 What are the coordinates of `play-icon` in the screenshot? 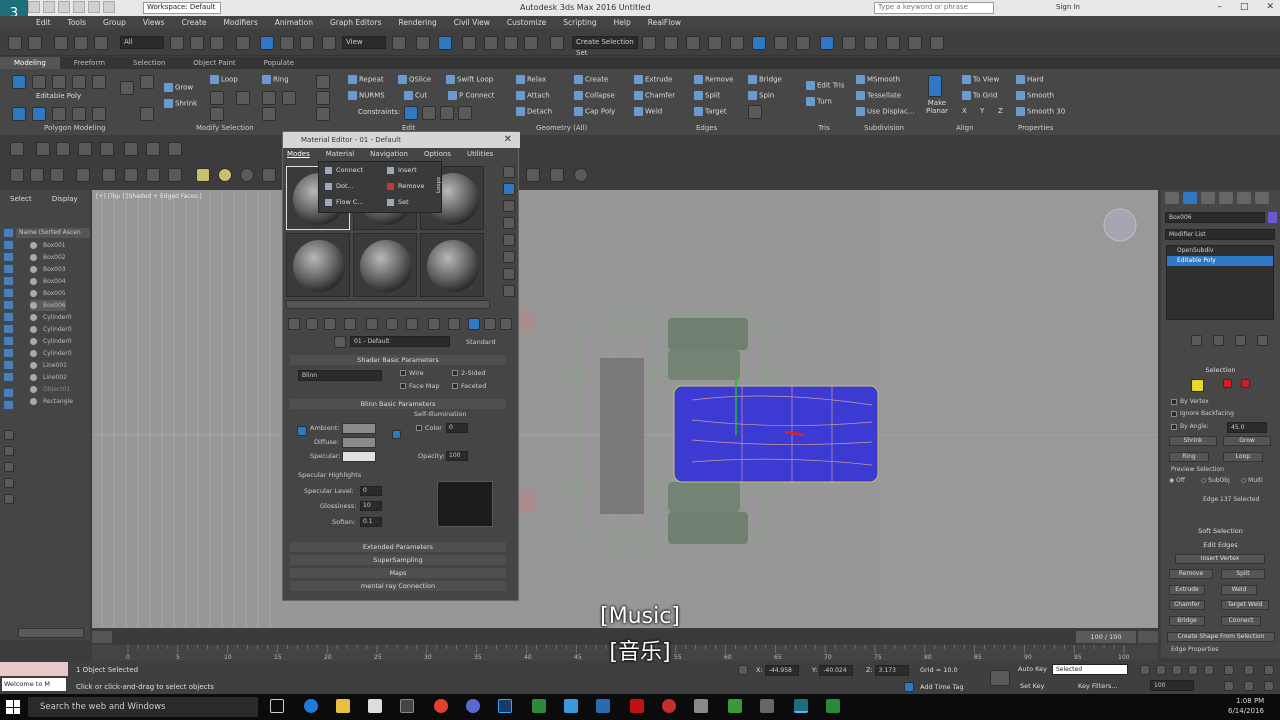 It's located at (1177, 670).